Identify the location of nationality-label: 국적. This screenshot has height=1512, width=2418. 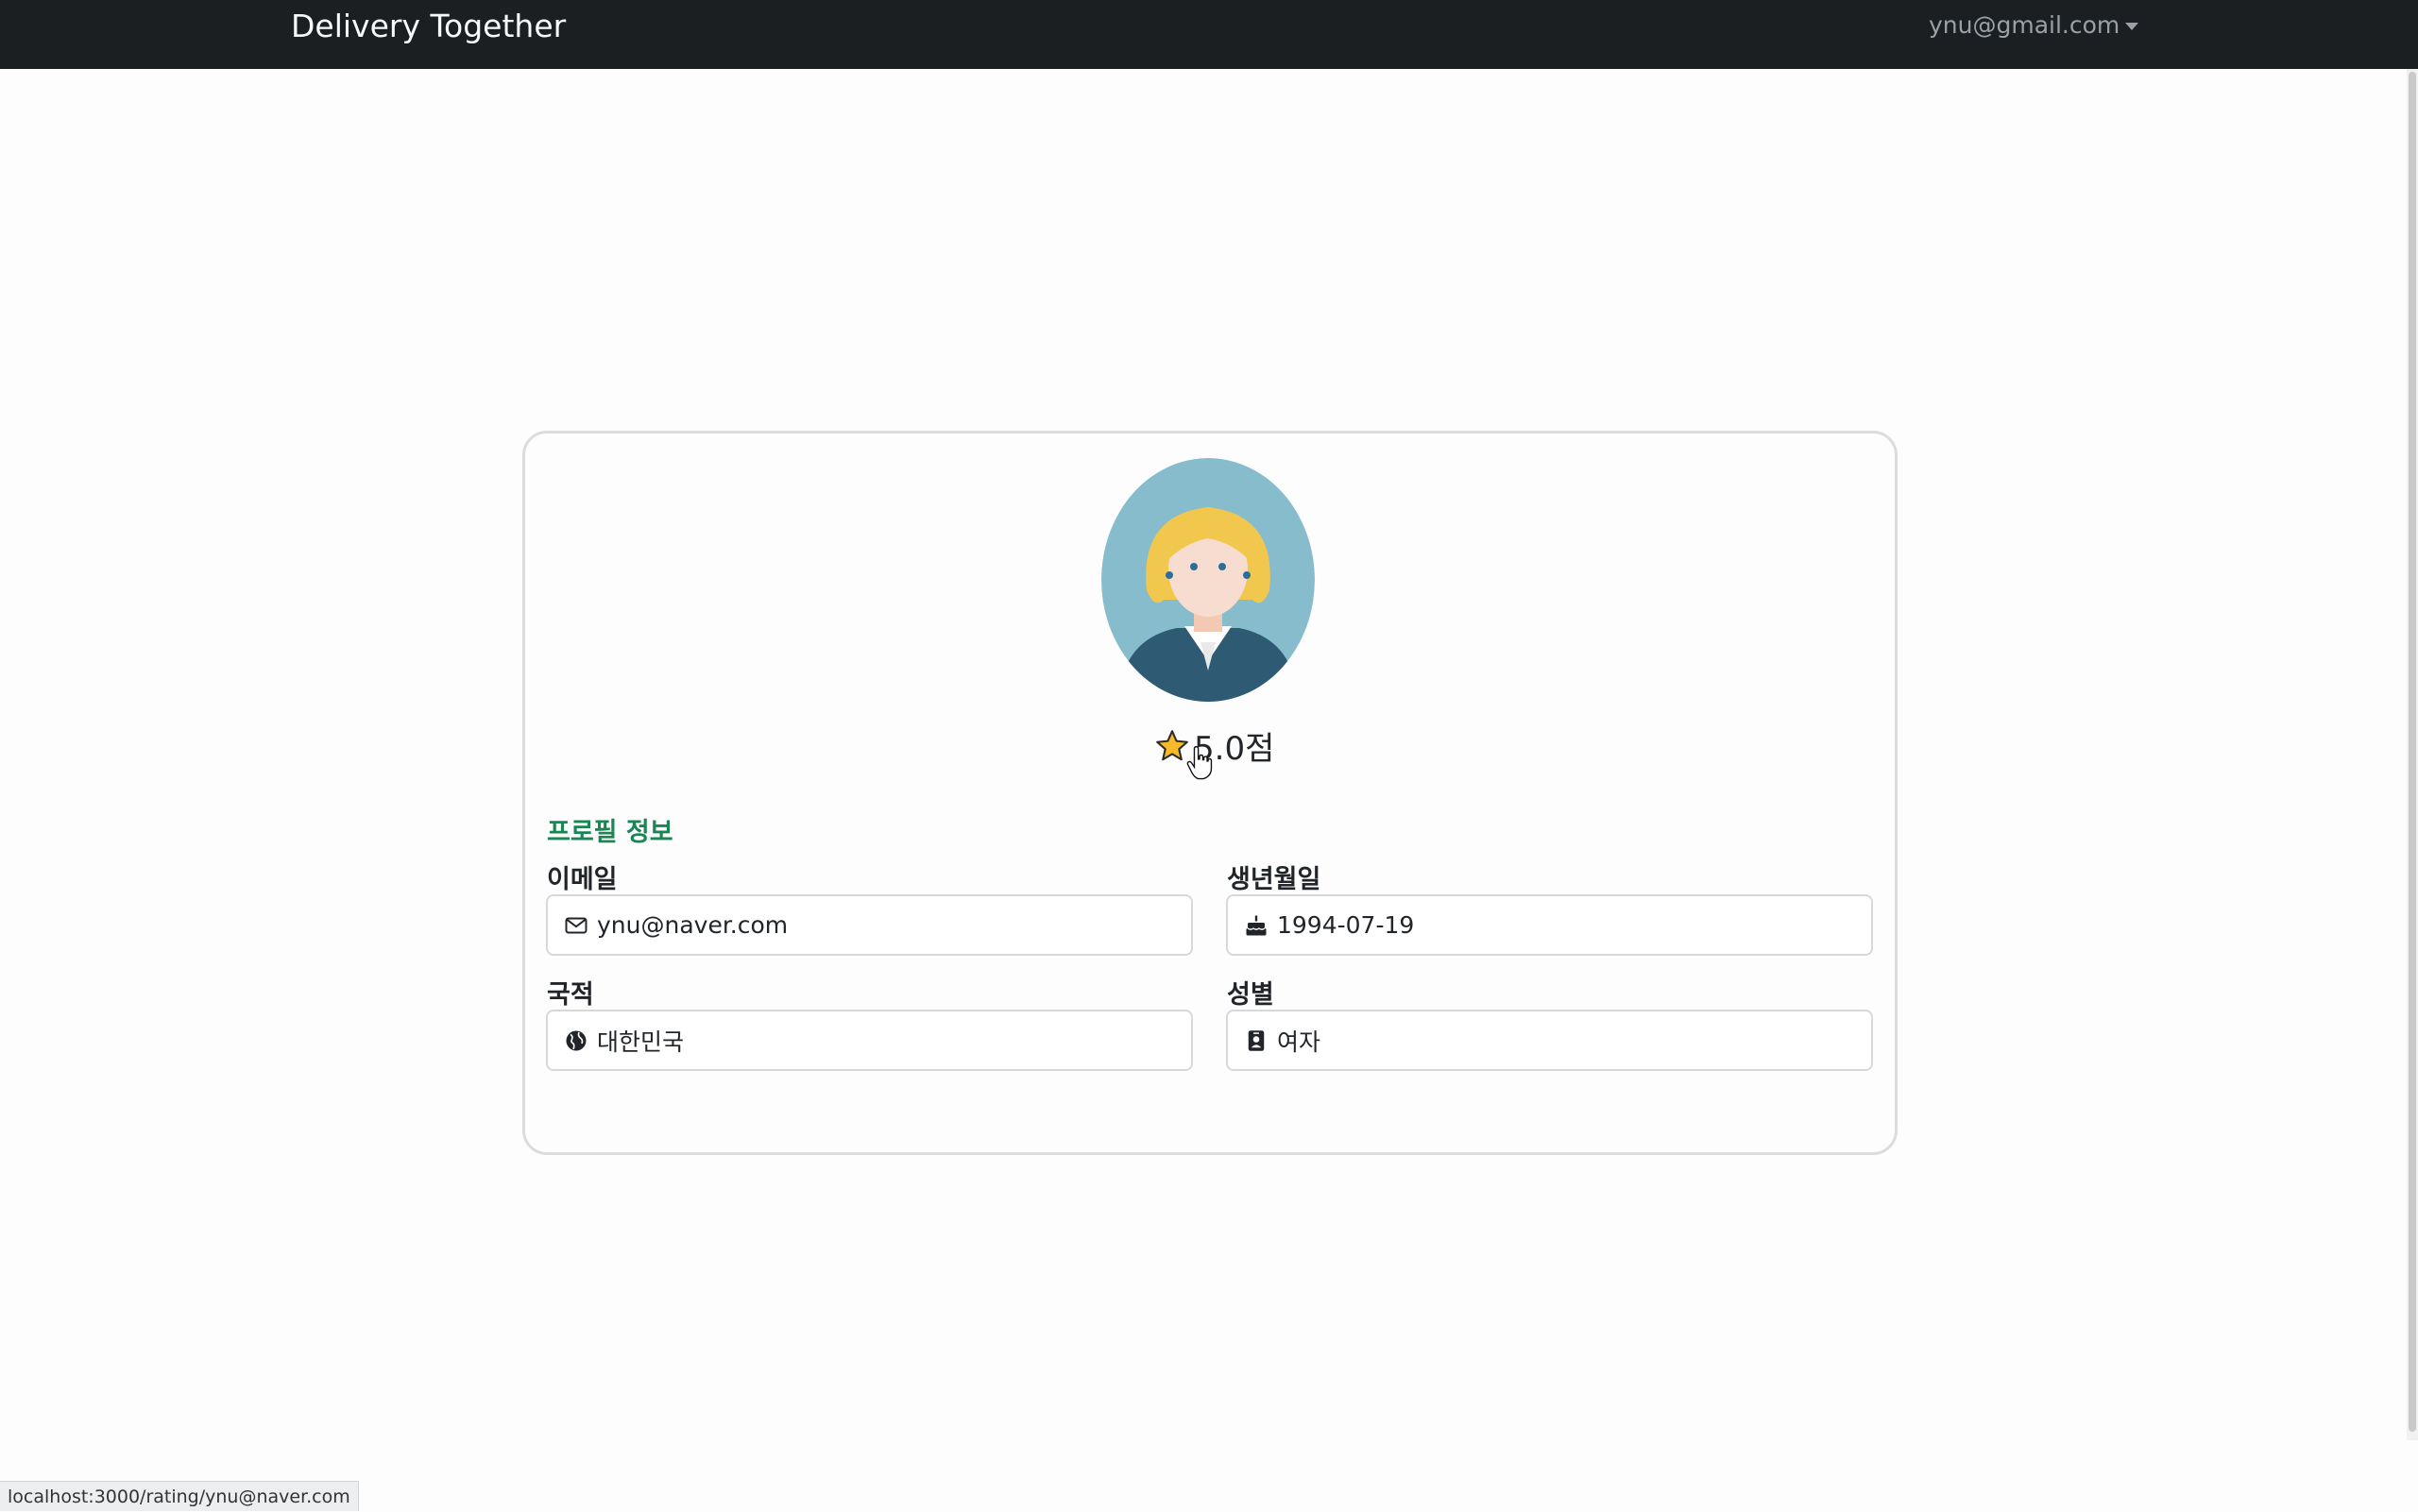
(570, 995).